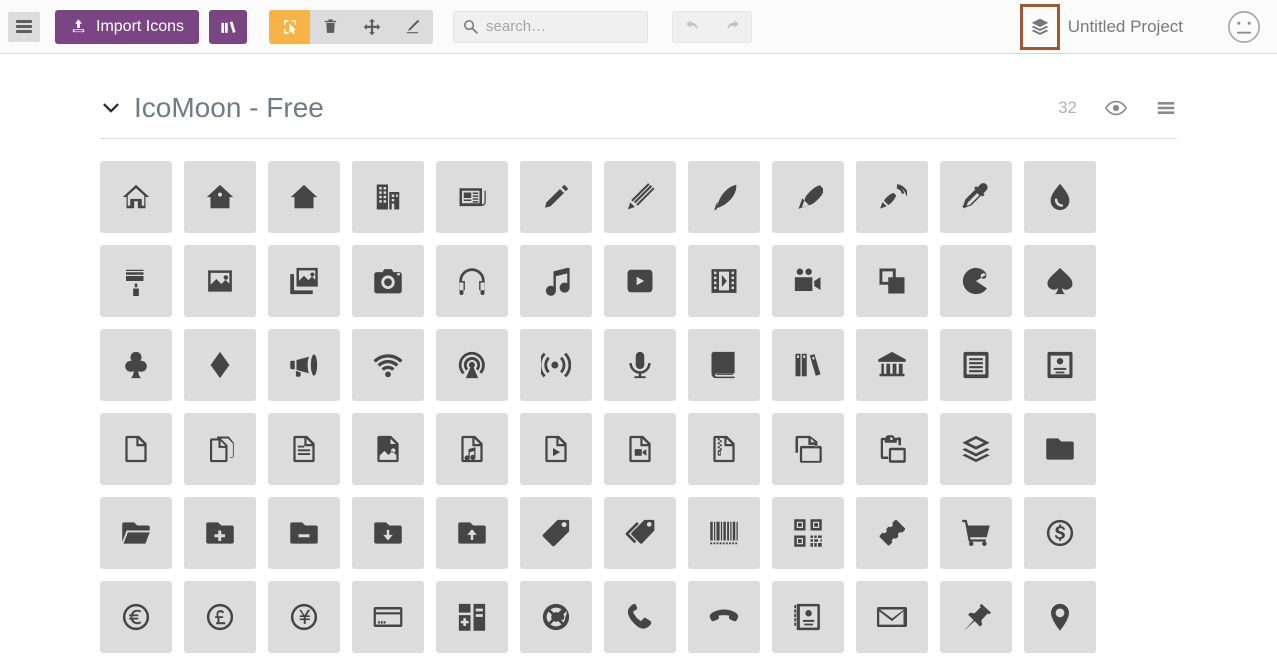  I want to click on tool-move, so click(371, 27).